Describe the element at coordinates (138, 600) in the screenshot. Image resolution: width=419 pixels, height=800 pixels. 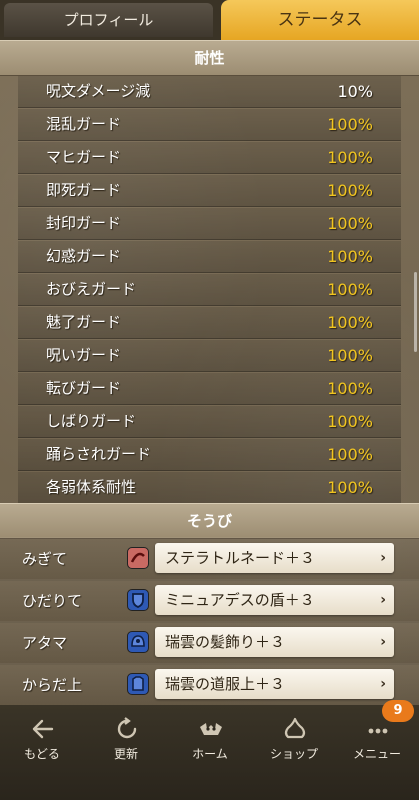
I see `shield-icon` at that location.